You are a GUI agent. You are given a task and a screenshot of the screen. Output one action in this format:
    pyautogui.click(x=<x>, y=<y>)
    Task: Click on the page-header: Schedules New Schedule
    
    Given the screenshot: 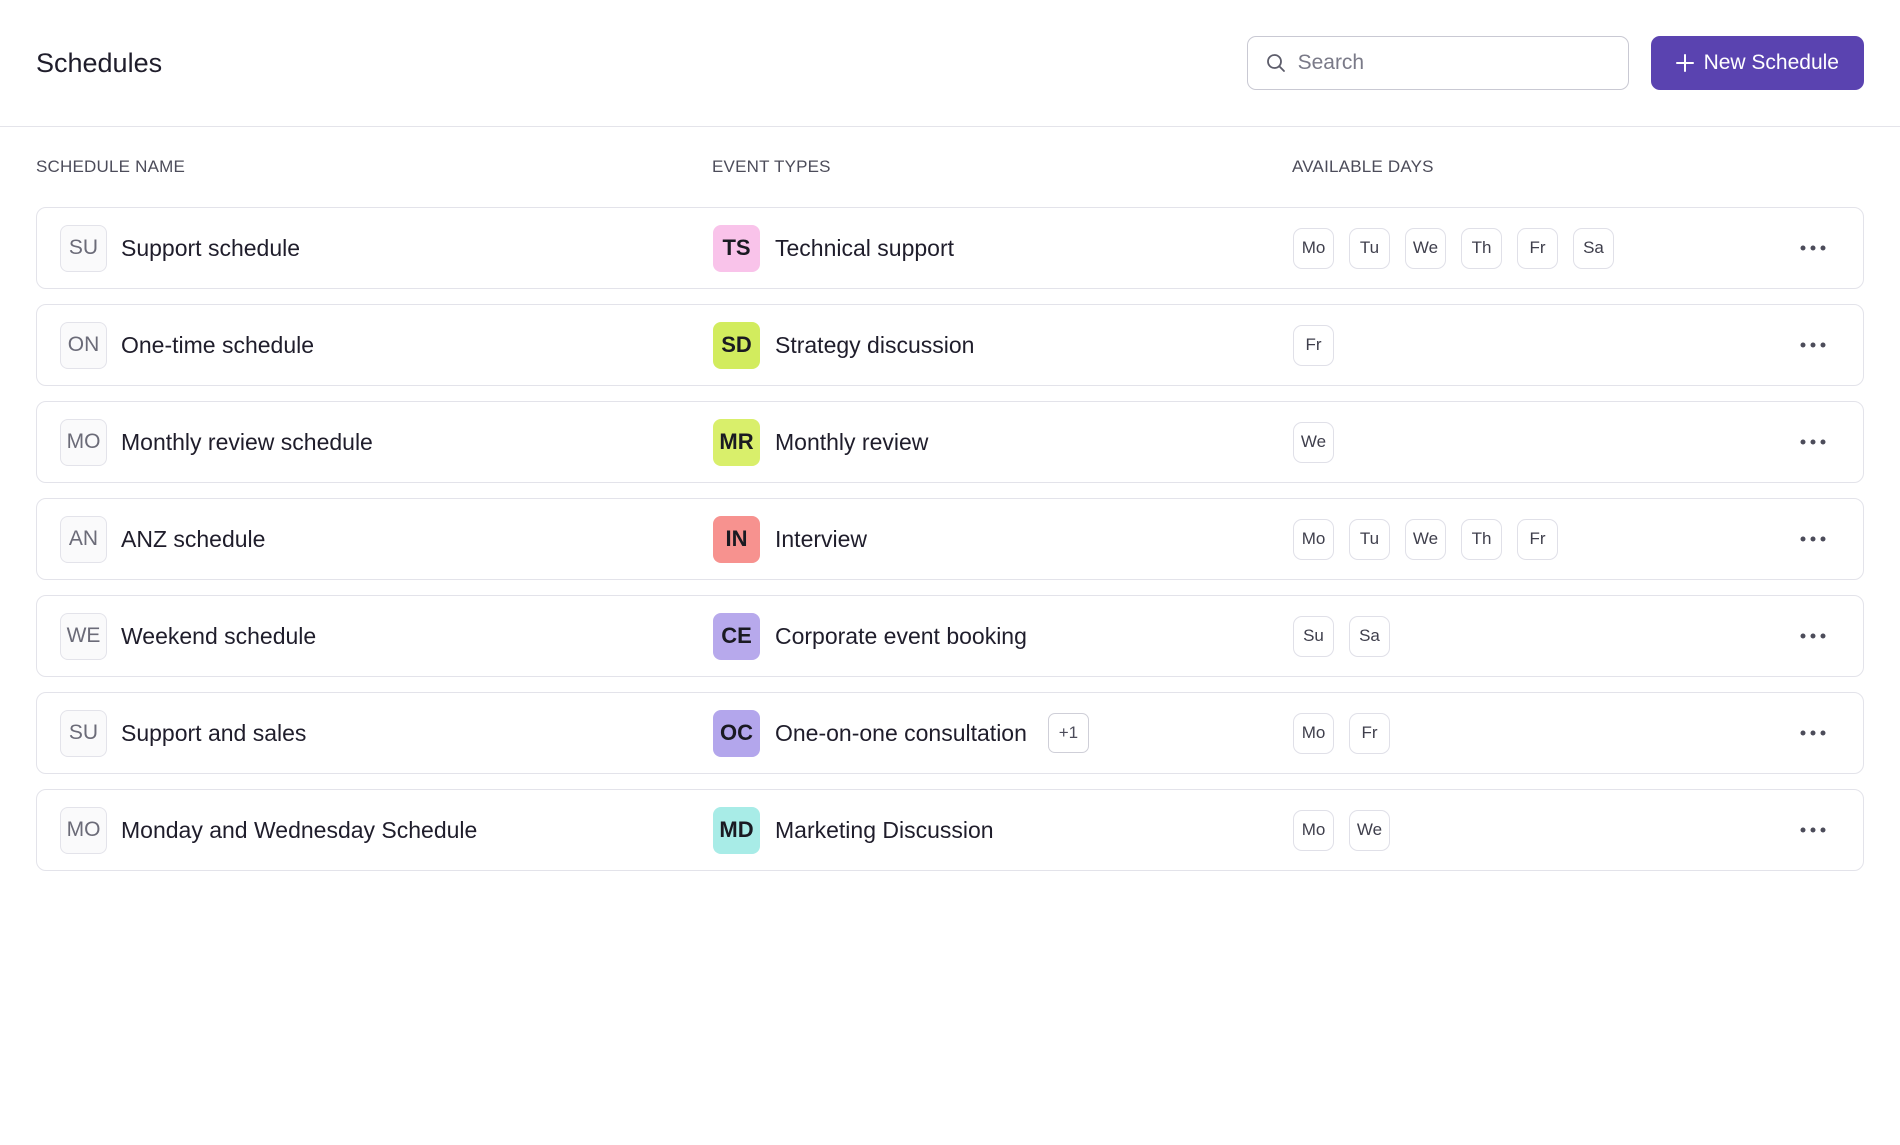 What is the action you would take?
    pyautogui.click(x=950, y=63)
    